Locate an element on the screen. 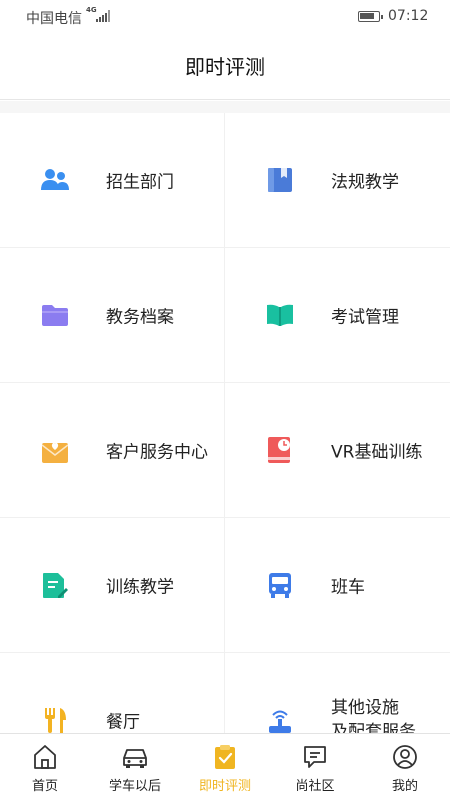 The width and height of the screenshot is (450, 800). grid-item-label: 招生部门 is located at coordinates (140, 182).